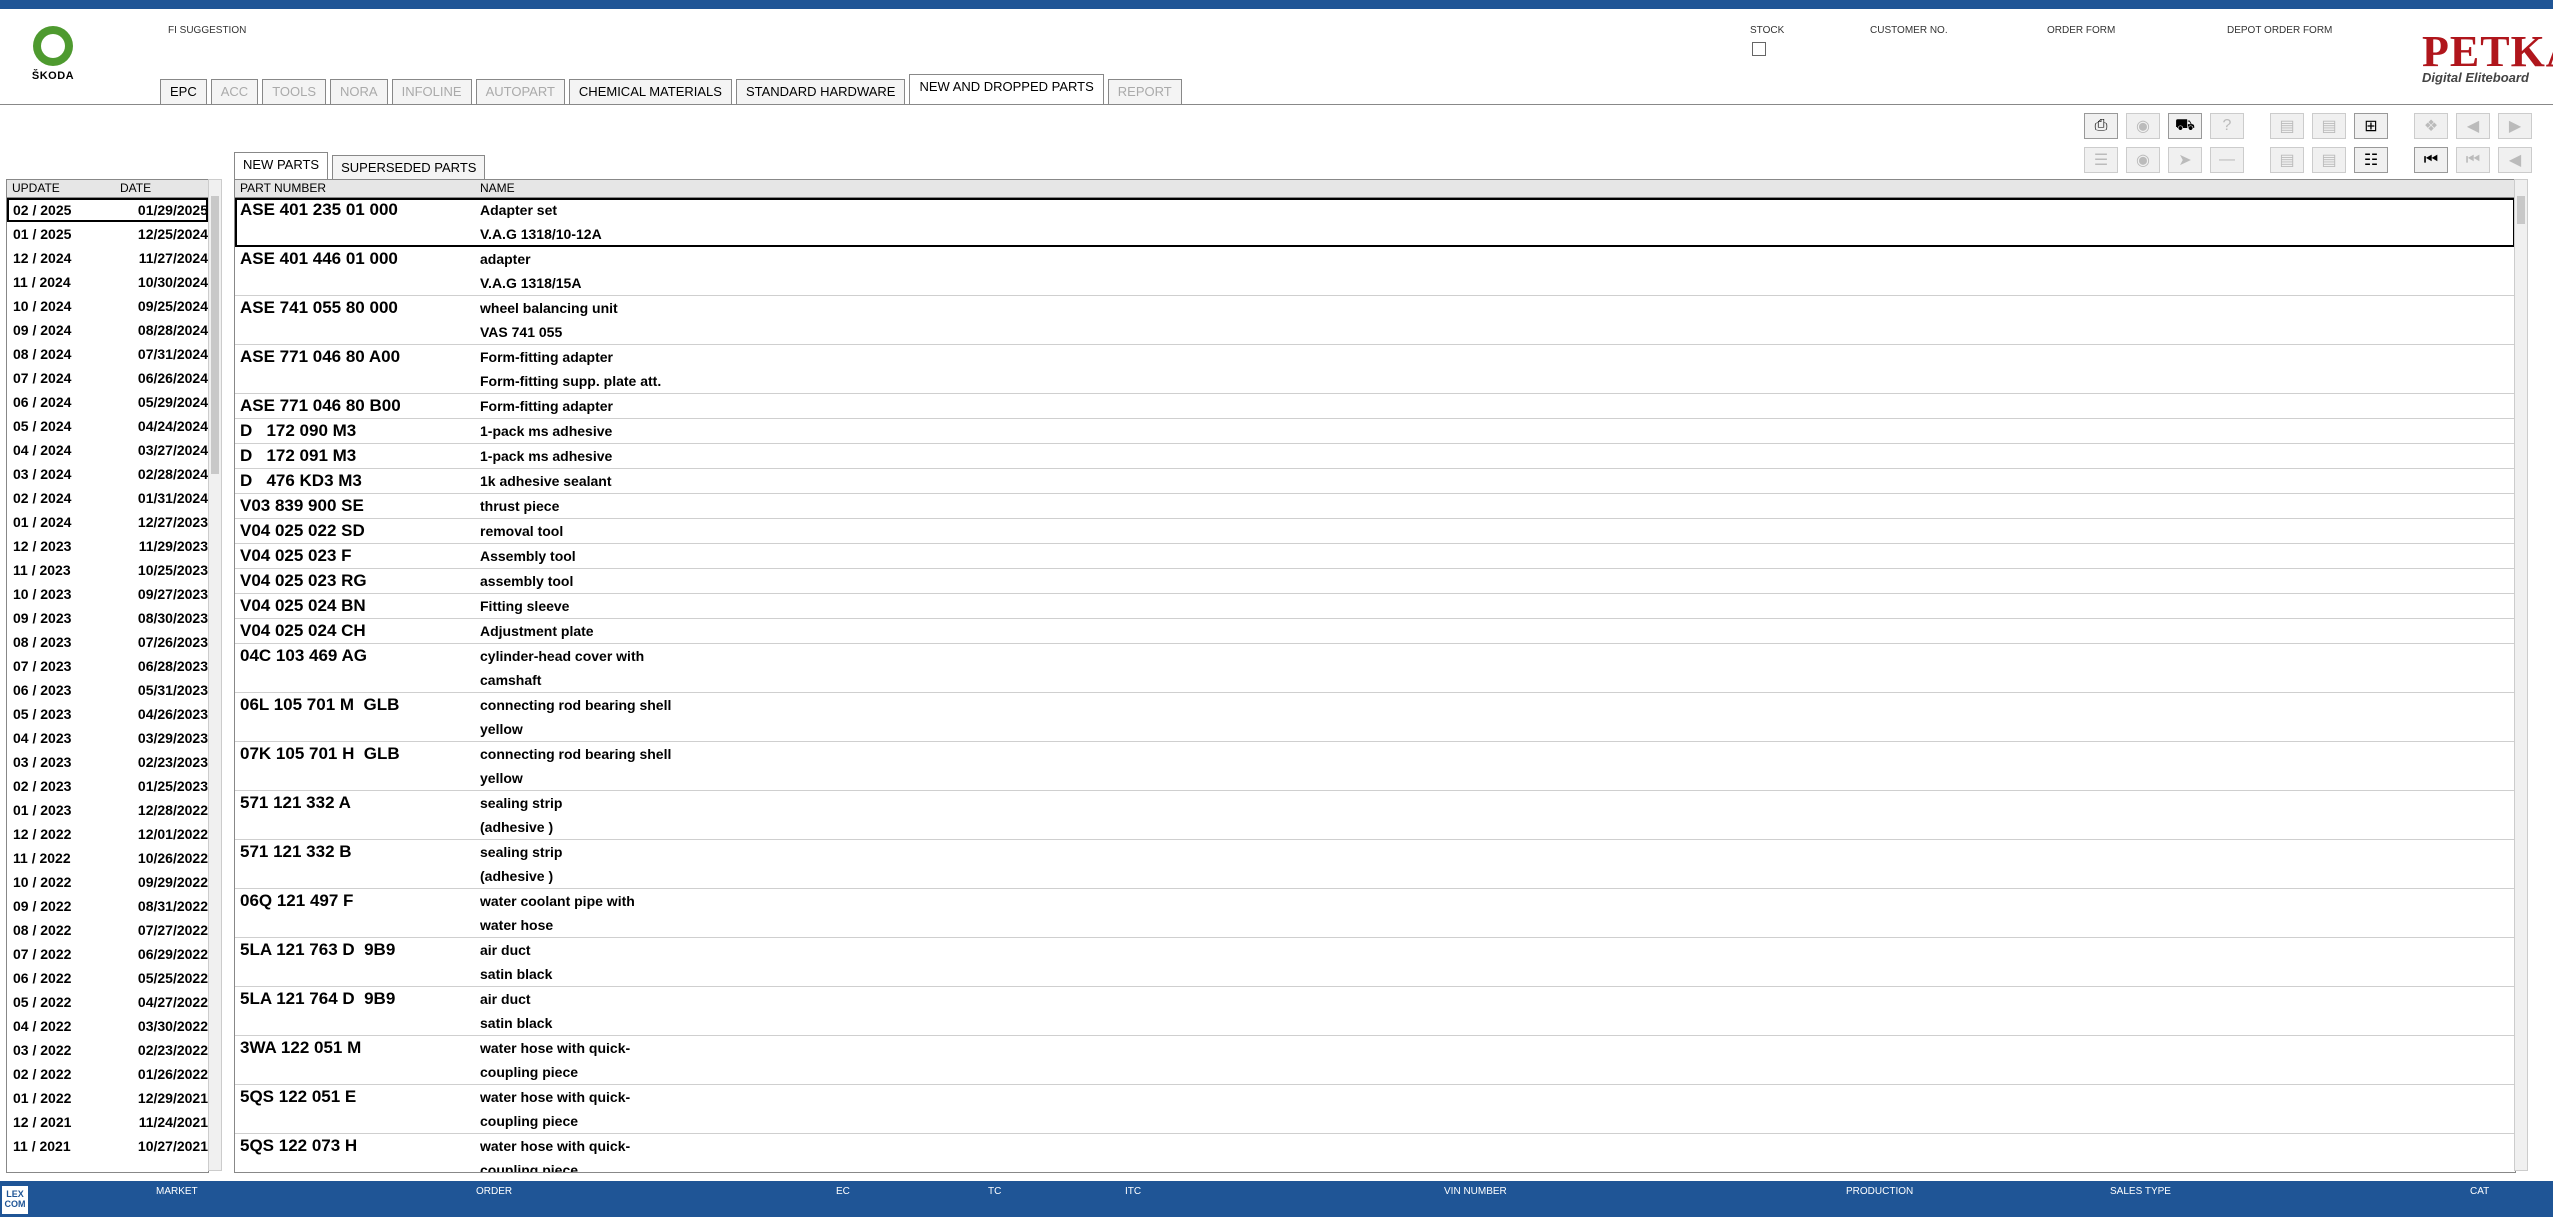 The height and width of the screenshot is (1217, 2553). I want to click on update-row: 10 / 2023 09/27/2023, so click(107, 594).